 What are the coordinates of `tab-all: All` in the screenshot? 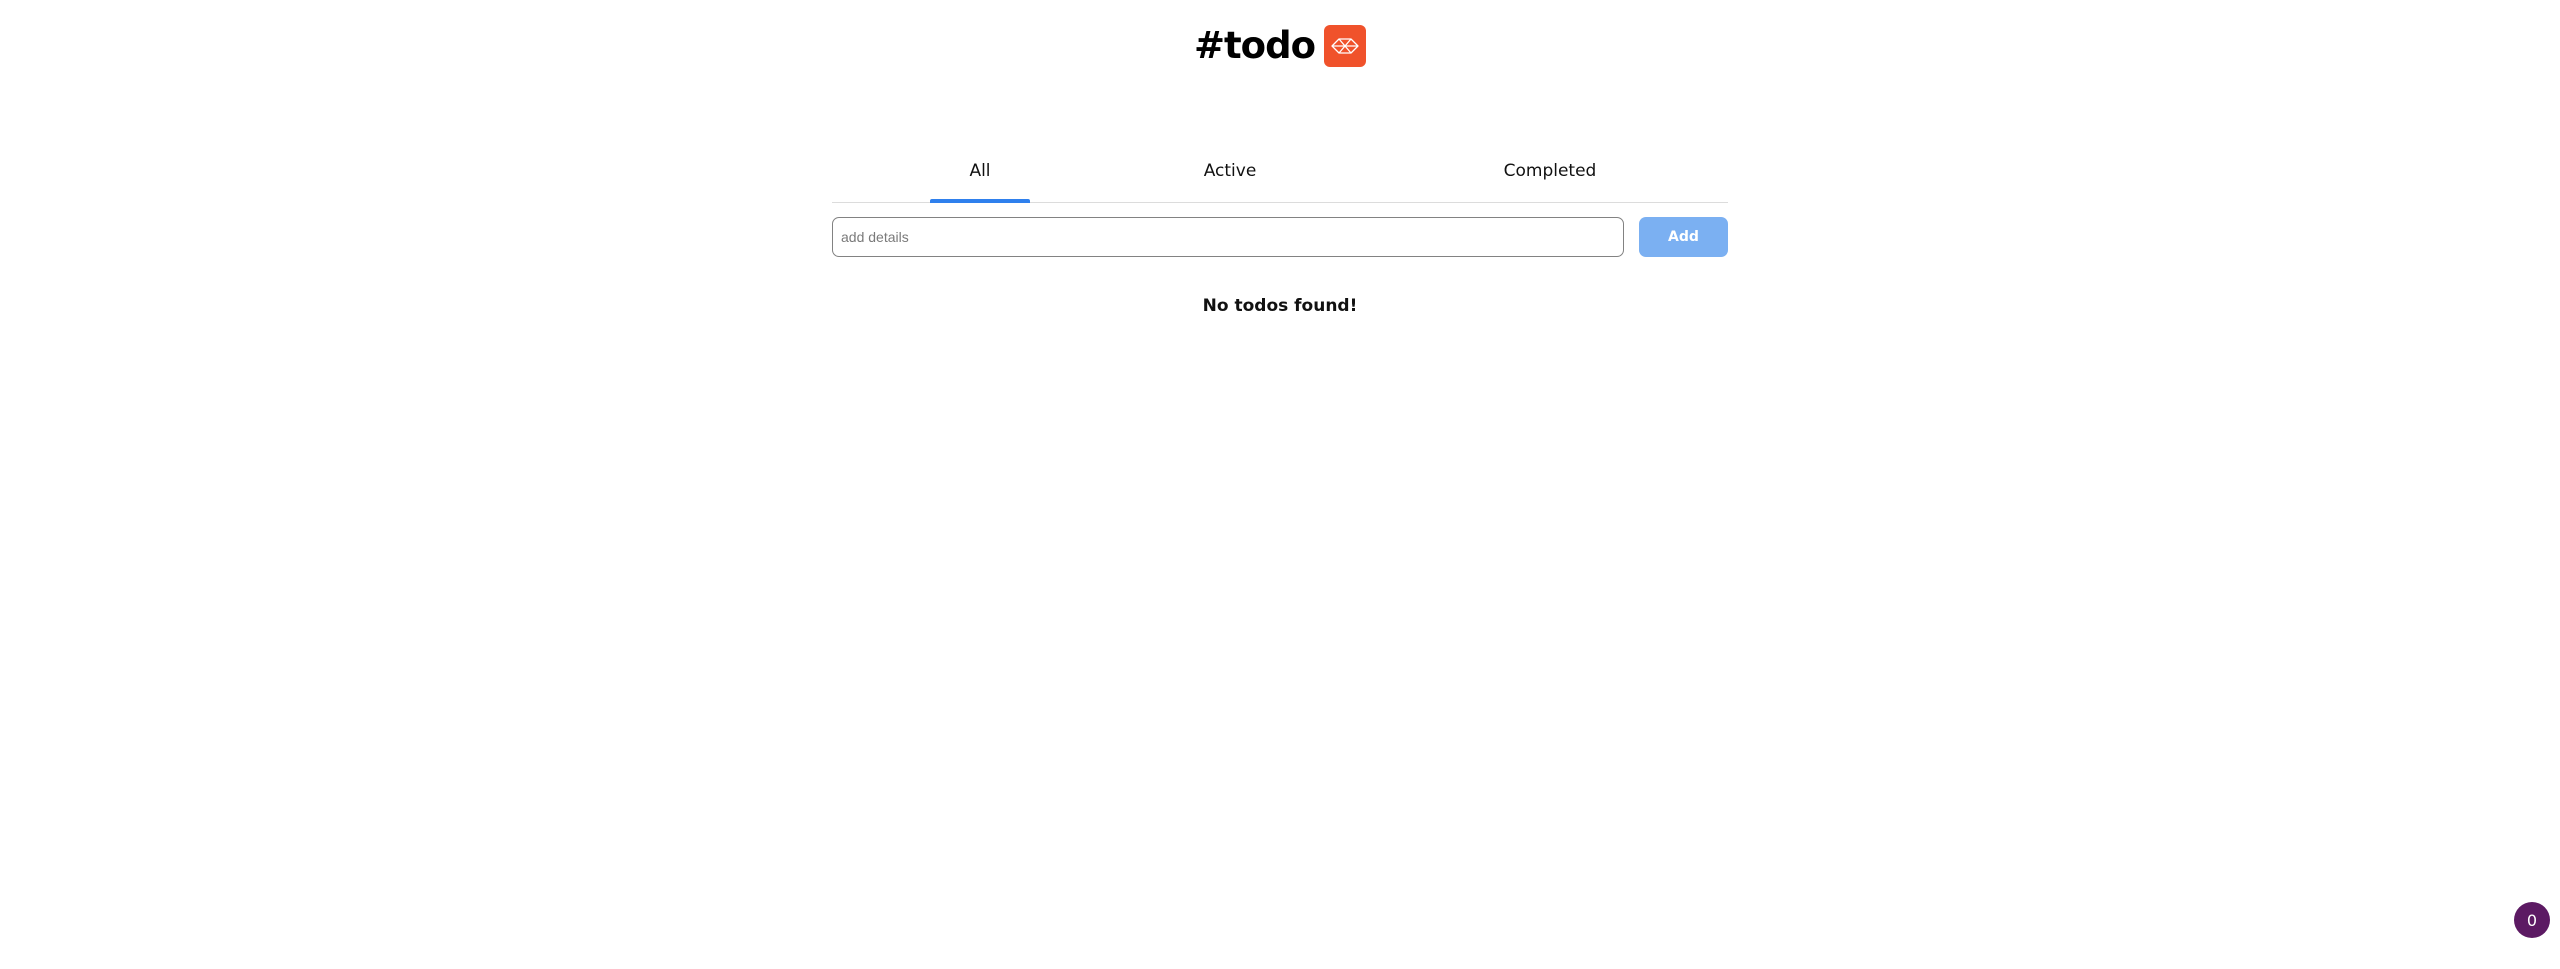 It's located at (980, 171).